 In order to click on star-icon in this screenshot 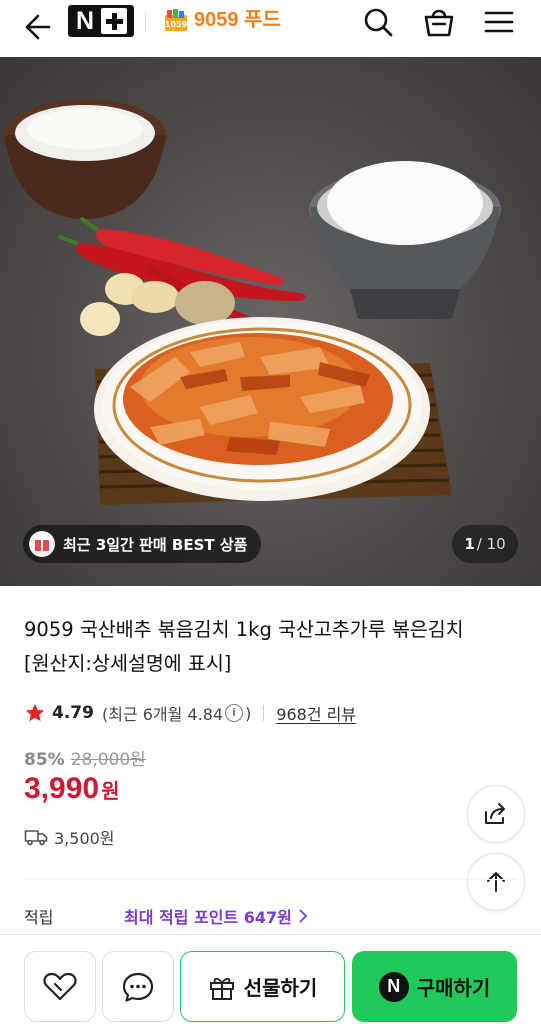, I will do `click(35, 712)`.